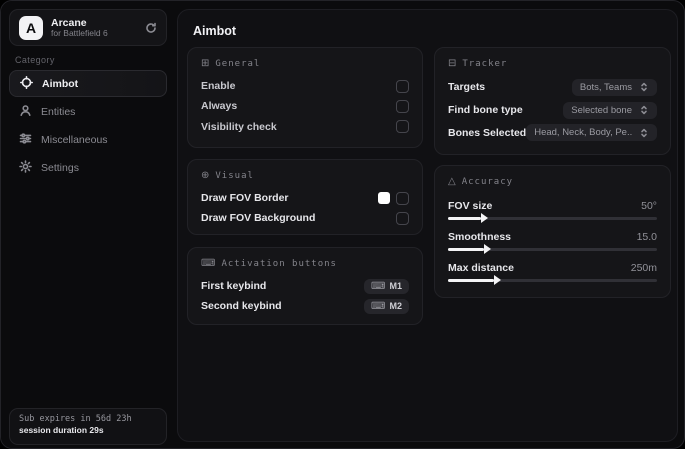 The image size is (685, 449). Describe the element at coordinates (305, 106) in the screenshot. I see `always-row: Always` at that location.